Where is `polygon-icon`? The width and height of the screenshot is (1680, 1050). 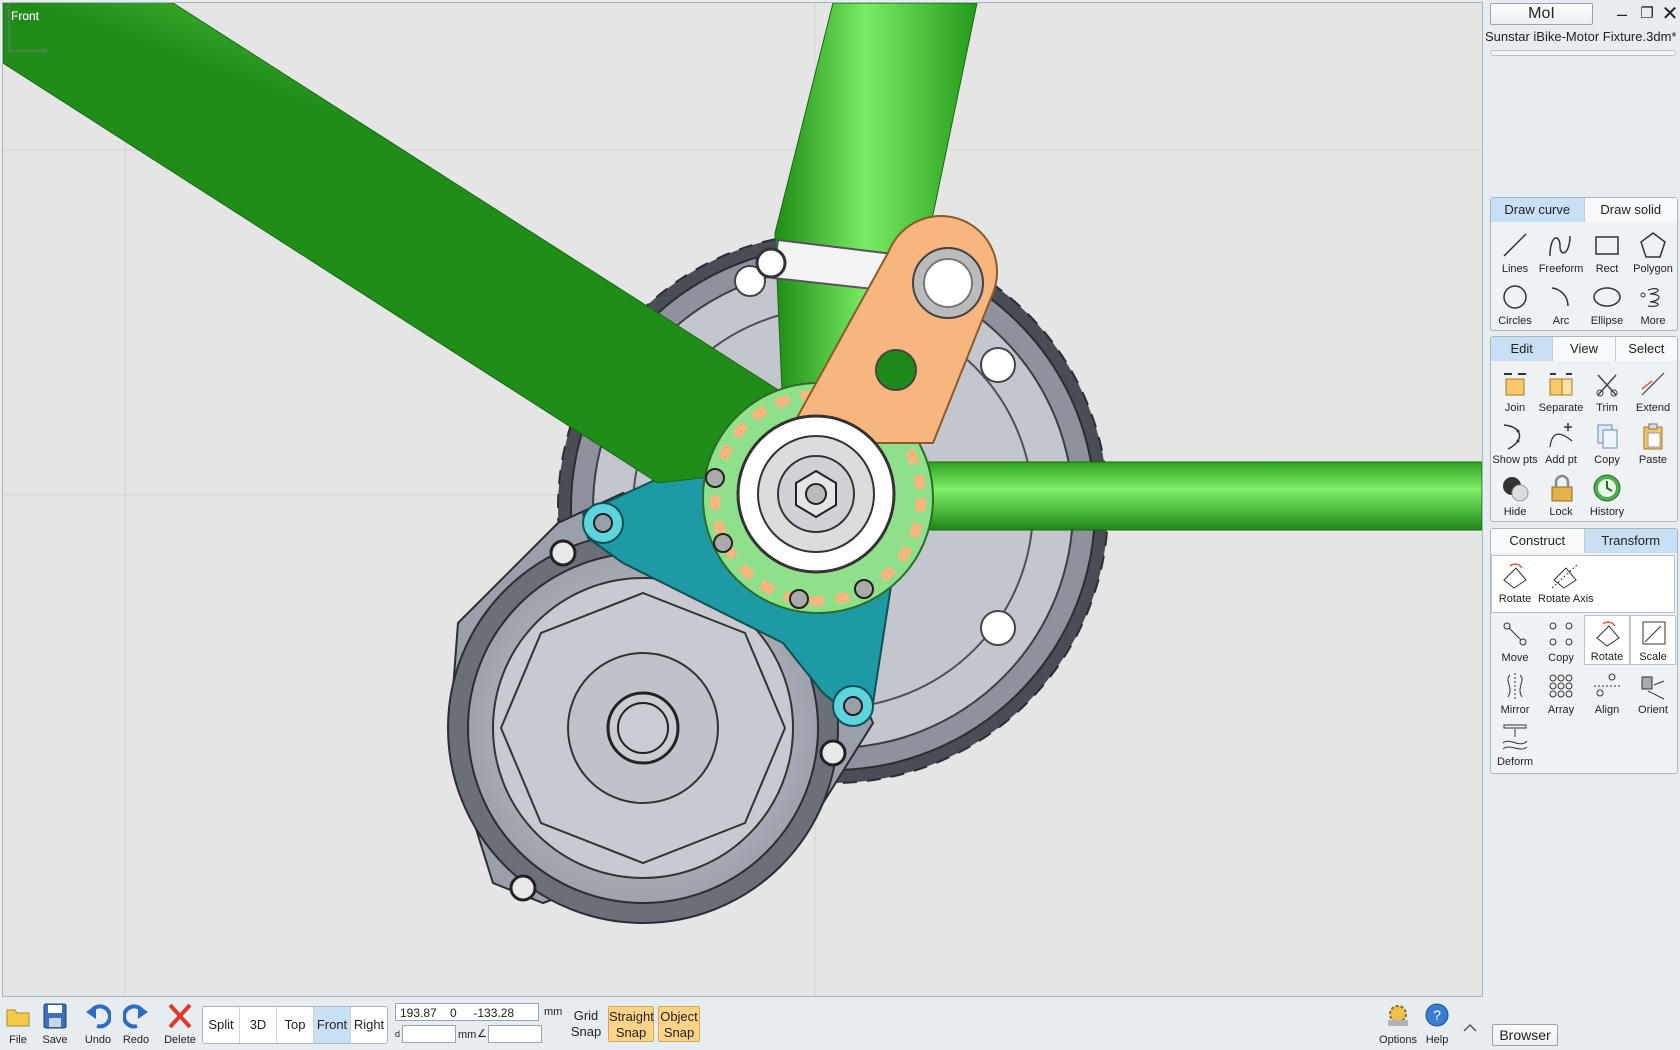 polygon-icon is located at coordinates (1653, 245).